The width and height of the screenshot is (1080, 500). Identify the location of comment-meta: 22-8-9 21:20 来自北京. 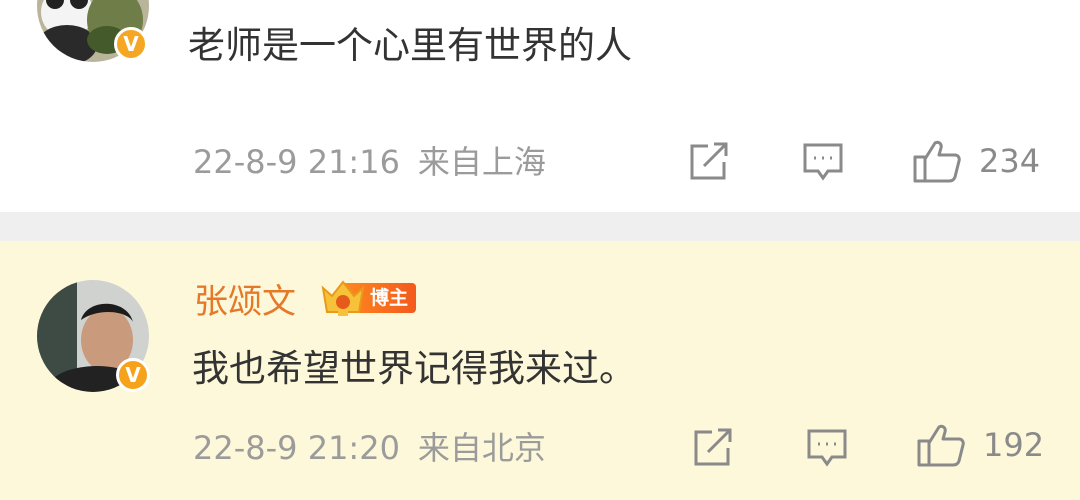
(369, 448).